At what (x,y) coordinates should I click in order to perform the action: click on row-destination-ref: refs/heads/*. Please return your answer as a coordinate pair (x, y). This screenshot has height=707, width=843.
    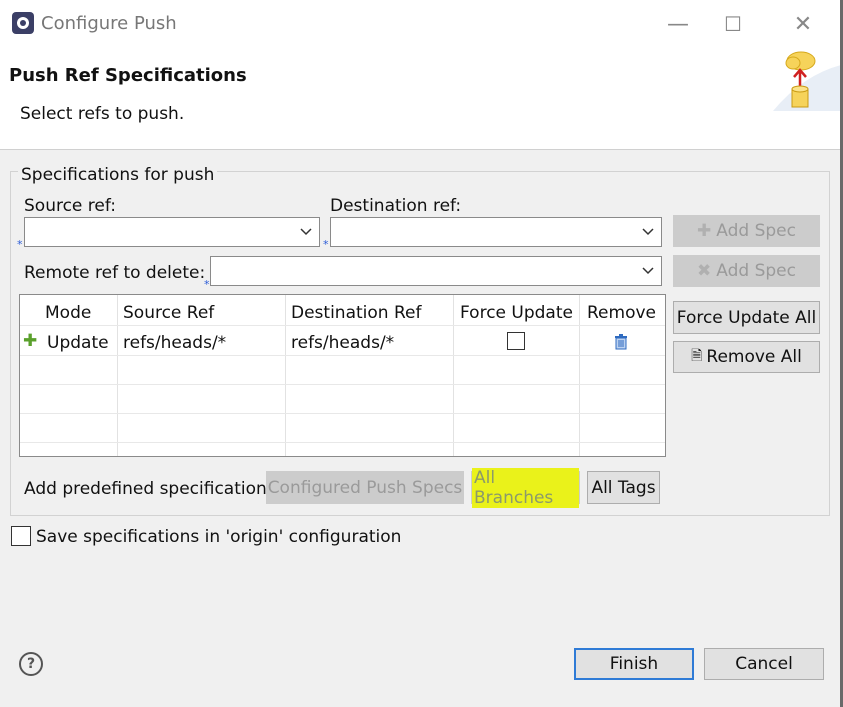
    Looking at the image, I should click on (342, 343).